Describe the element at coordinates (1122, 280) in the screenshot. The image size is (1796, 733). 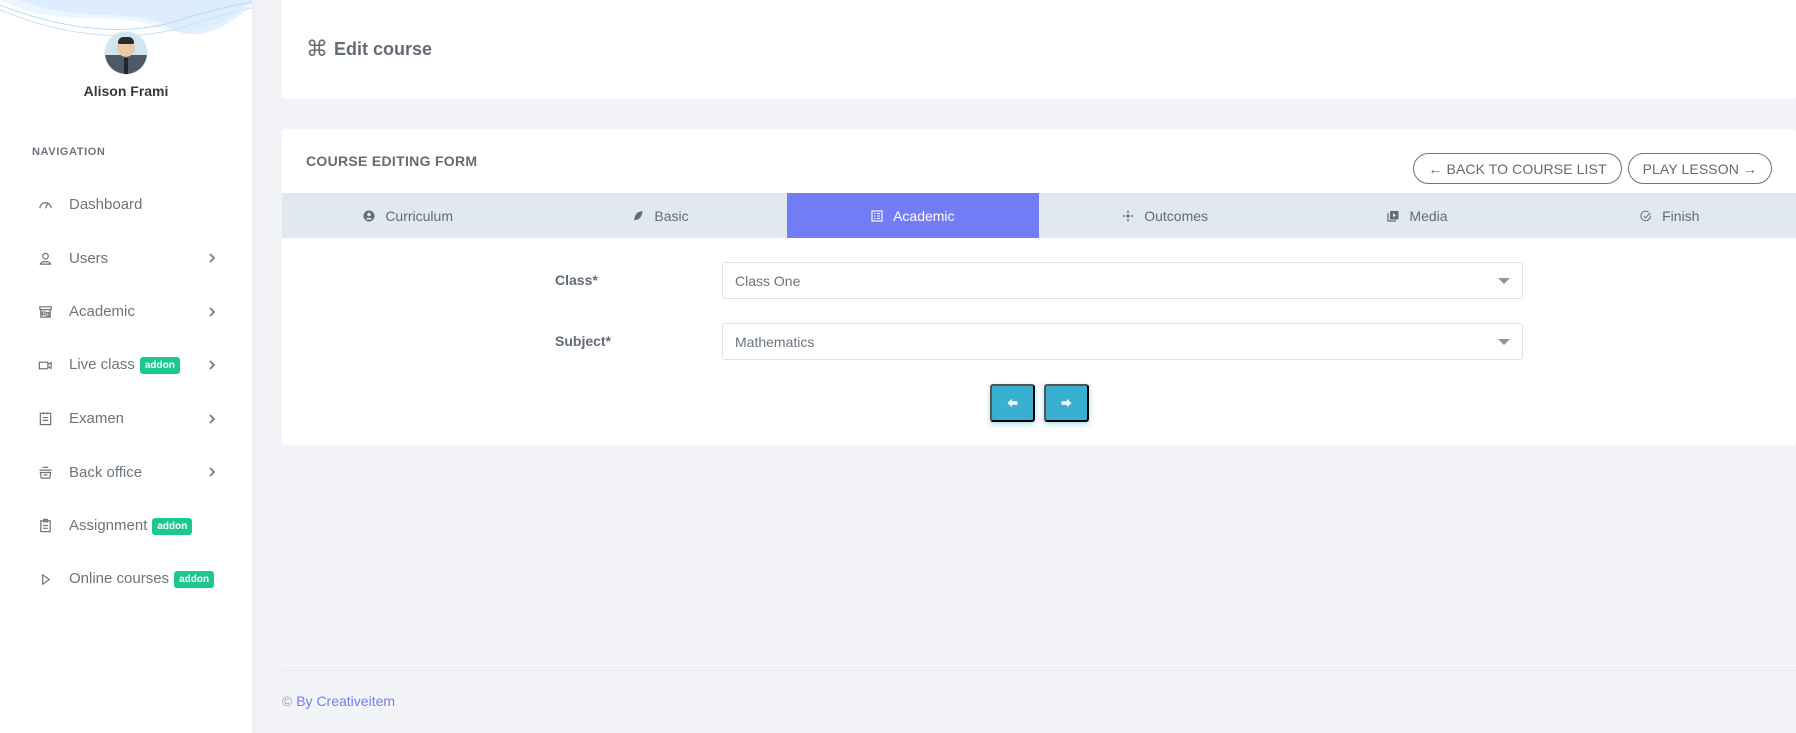
I see `class-select: Class One` at that location.